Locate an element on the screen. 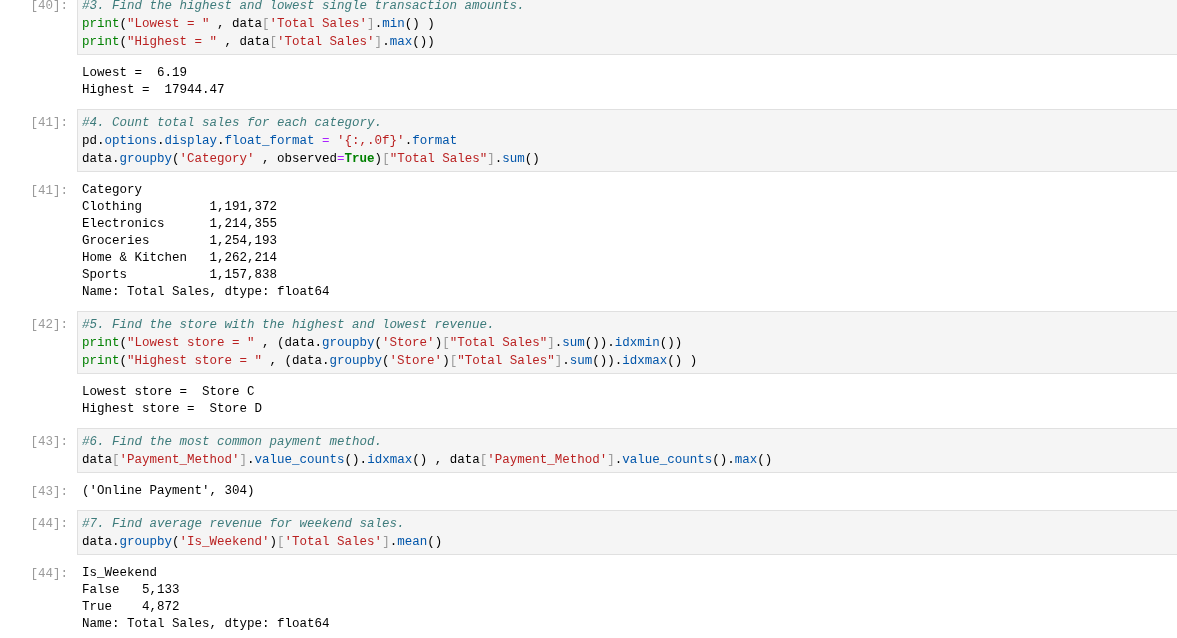 This screenshot has width=1177, height=638. code-line: print("Lowest = " , data['Total Sales'].min() ) is located at coordinates (259, 24).